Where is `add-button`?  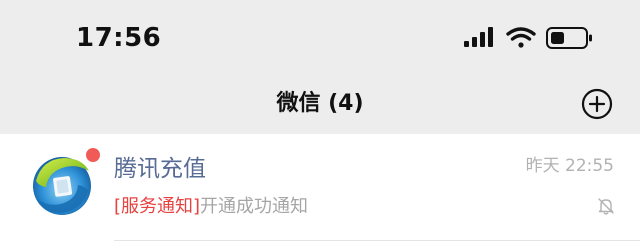
add-button is located at coordinates (597, 104).